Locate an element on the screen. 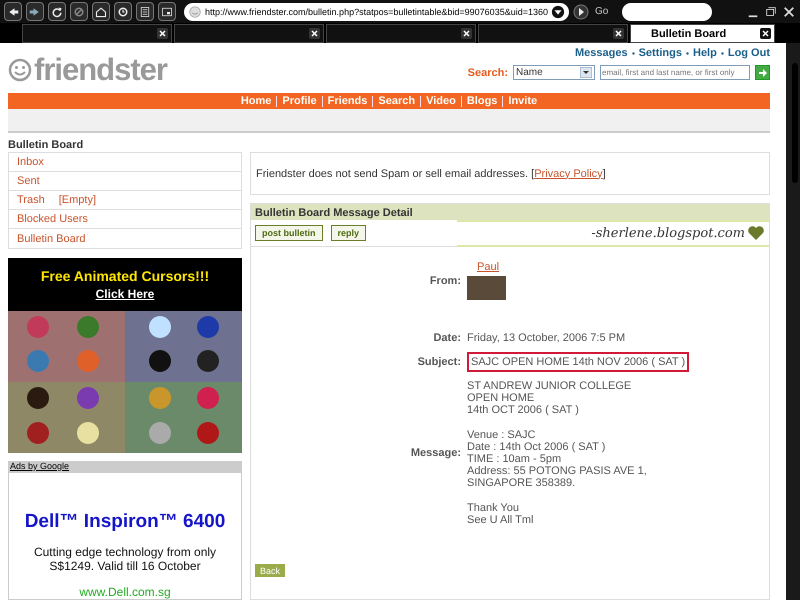 This screenshot has width=800, height=600. date-label: Date: is located at coordinates (446, 338).